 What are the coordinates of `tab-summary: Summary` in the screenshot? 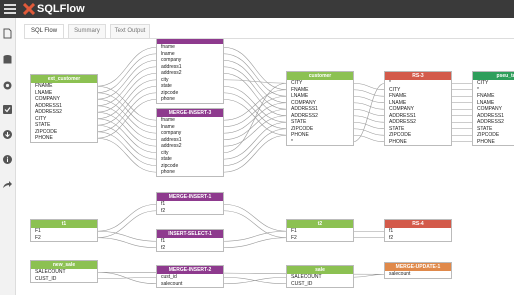 It's located at (87, 31).